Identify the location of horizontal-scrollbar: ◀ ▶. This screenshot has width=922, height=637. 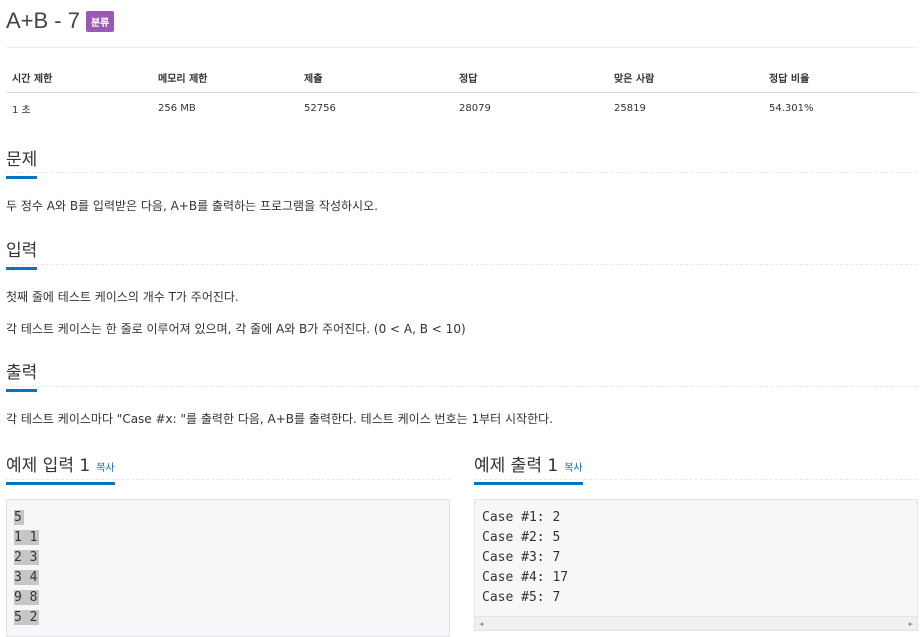
(696, 623).